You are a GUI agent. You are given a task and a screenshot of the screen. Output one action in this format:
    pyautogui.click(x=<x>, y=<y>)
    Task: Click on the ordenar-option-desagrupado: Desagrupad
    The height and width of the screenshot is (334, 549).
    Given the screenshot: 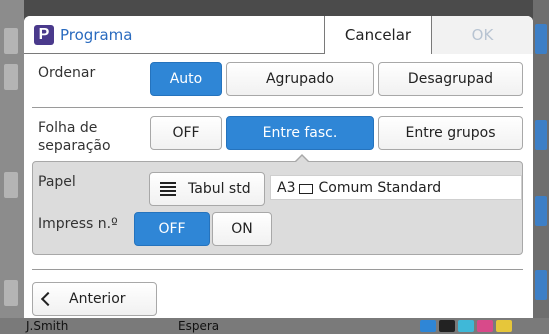 What is the action you would take?
    pyautogui.click(x=450, y=79)
    